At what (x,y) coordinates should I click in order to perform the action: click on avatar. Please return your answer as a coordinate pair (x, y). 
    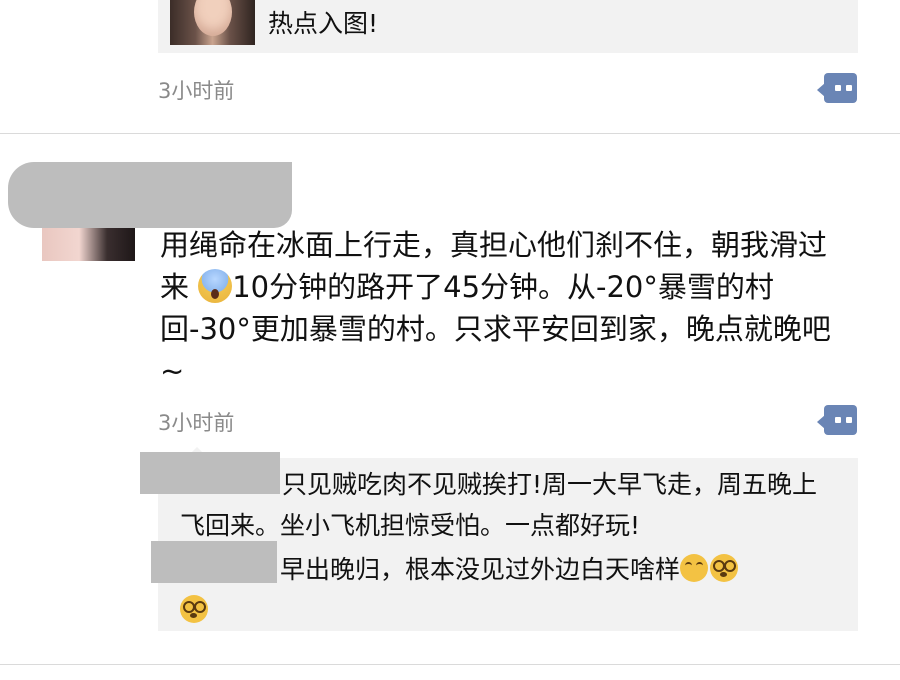
    Looking at the image, I should click on (88, 244).